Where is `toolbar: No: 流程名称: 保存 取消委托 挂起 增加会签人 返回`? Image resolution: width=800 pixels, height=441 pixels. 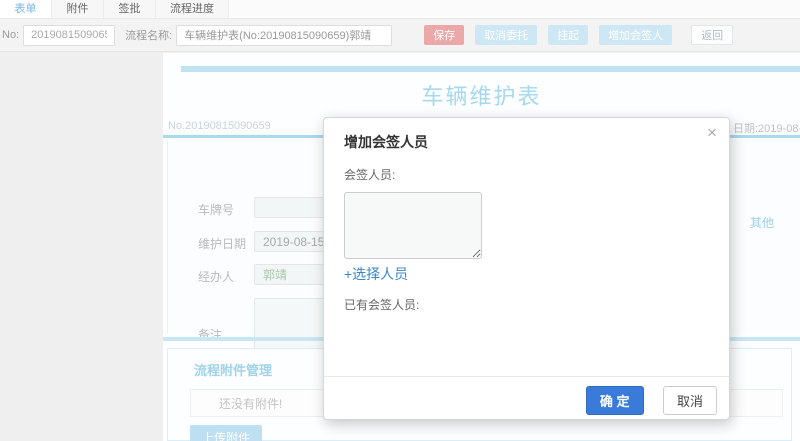 toolbar: No: 流程名称: 保存 取消委托 挂起 增加会签人 返回 is located at coordinates (400, 35).